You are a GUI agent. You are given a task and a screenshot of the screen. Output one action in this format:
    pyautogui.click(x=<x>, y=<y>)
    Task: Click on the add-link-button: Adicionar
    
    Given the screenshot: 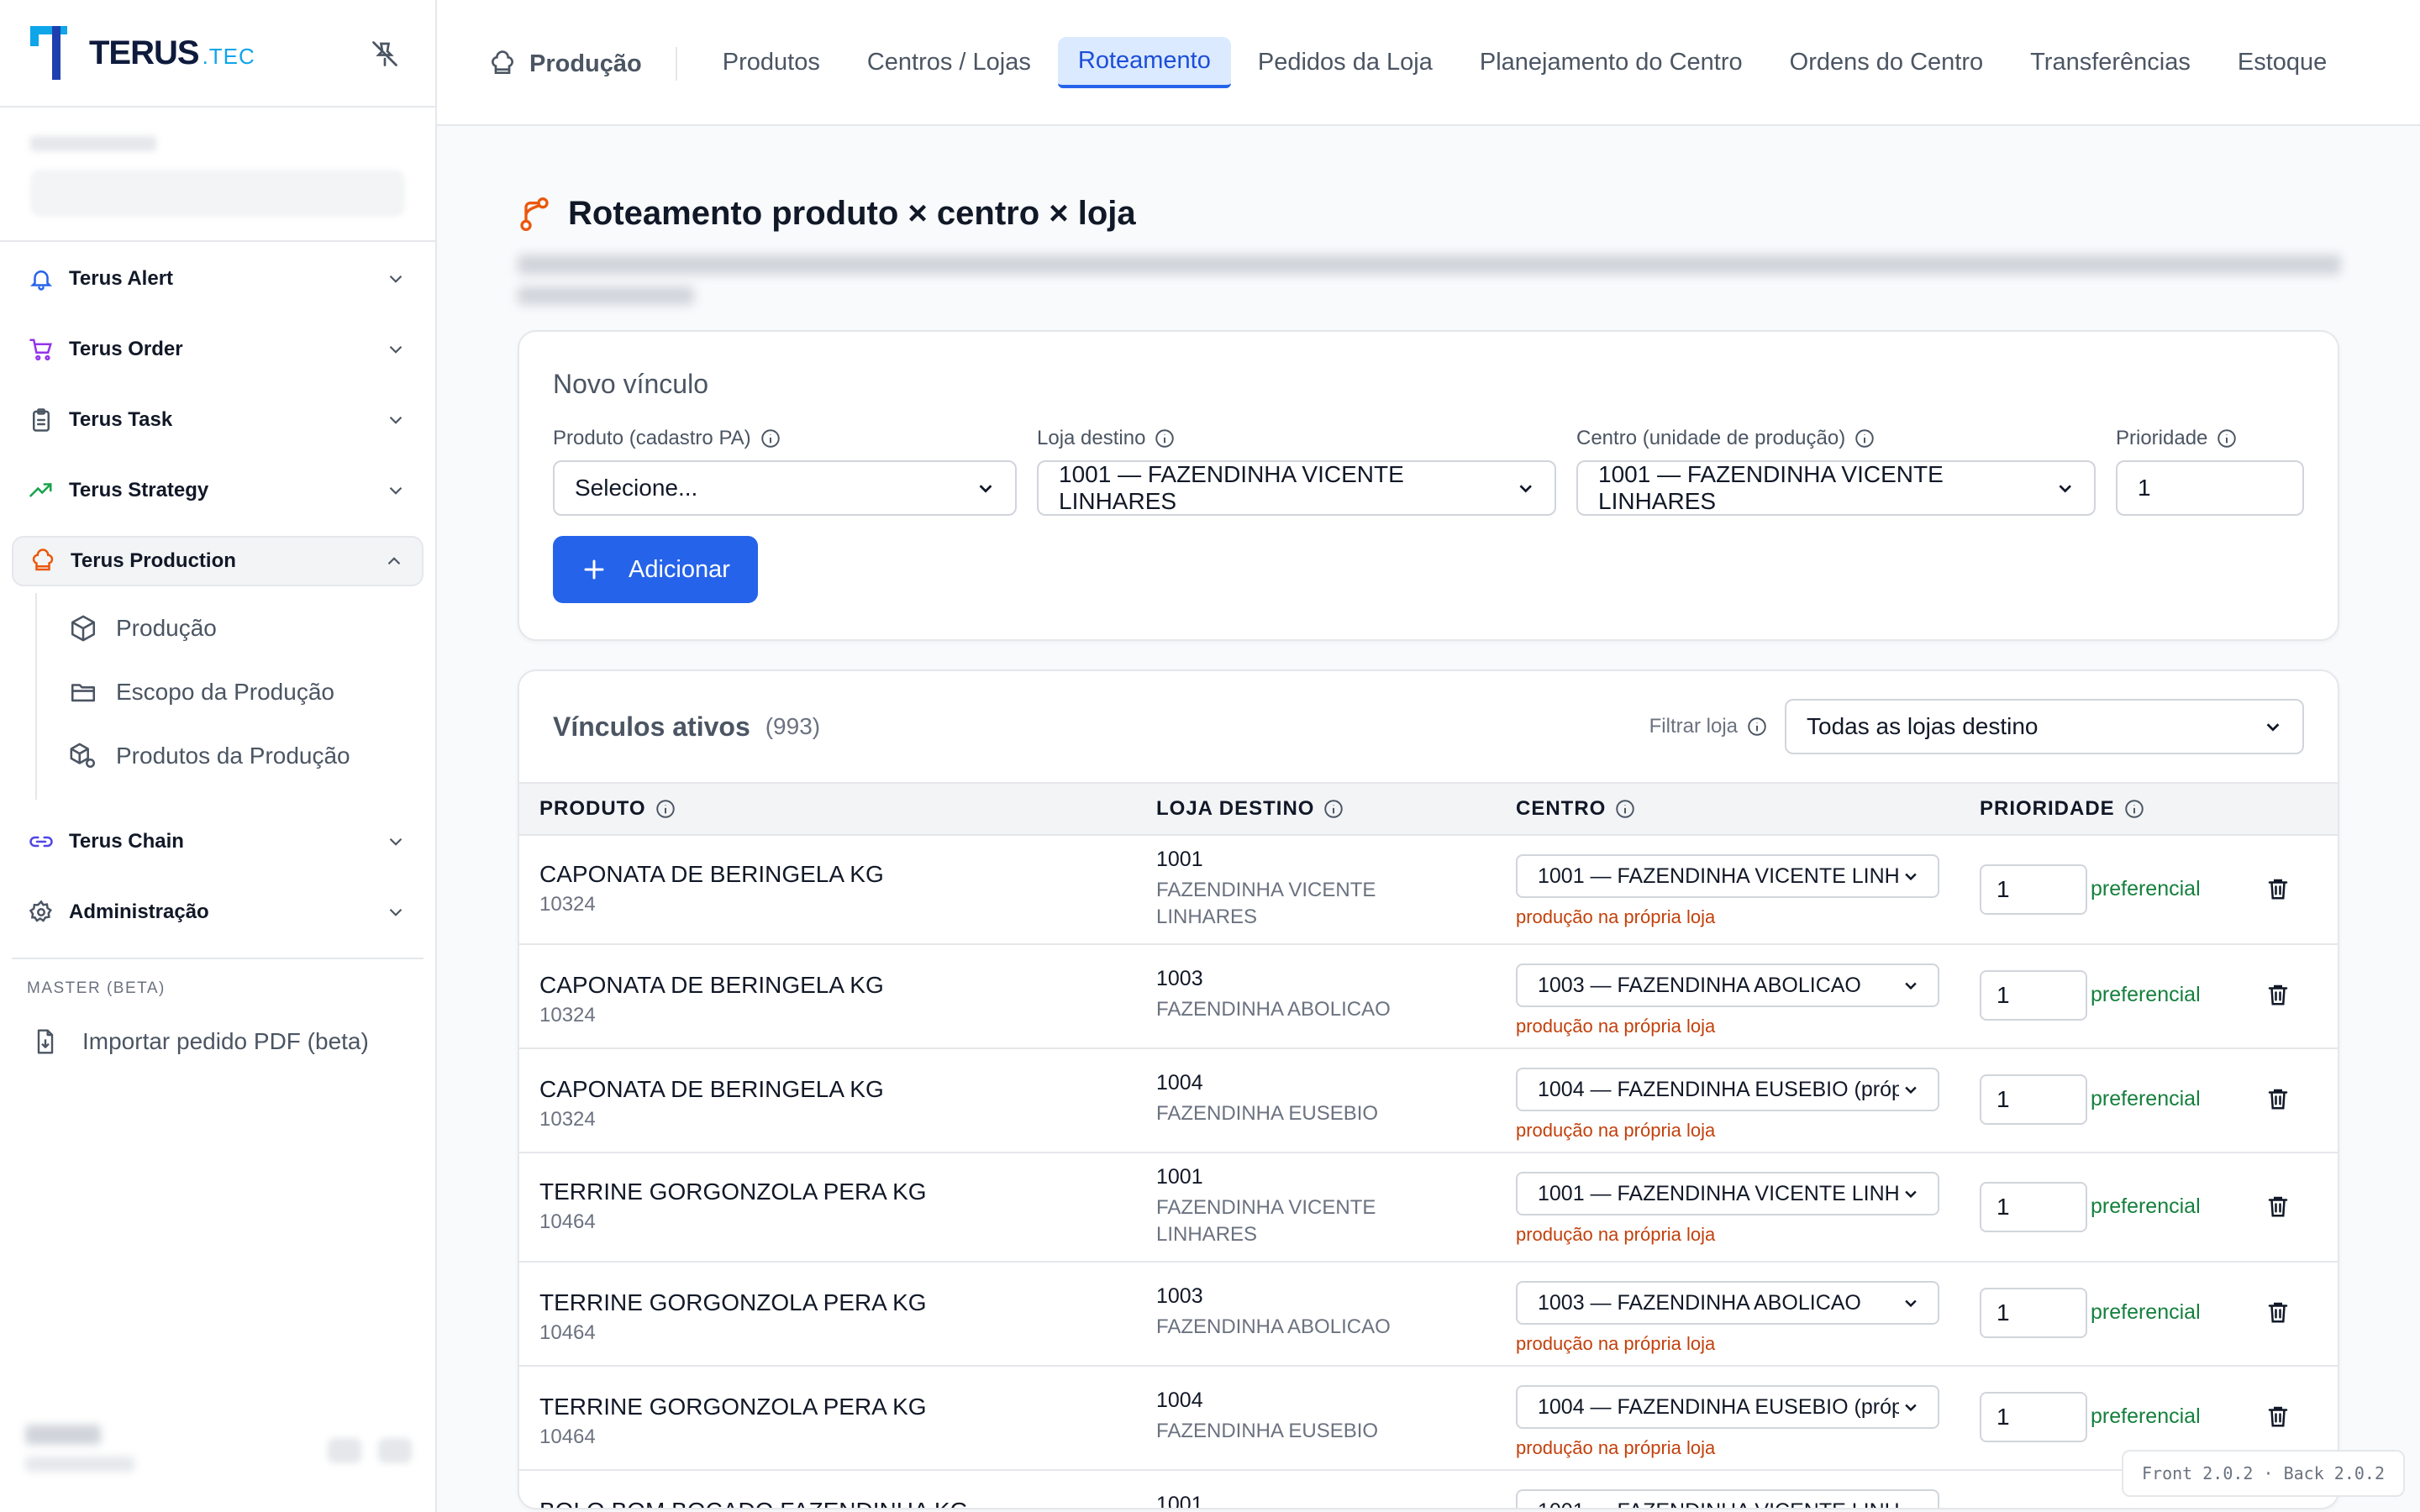 What is the action you would take?
    pyautogui.click(x=656, y=569)
    